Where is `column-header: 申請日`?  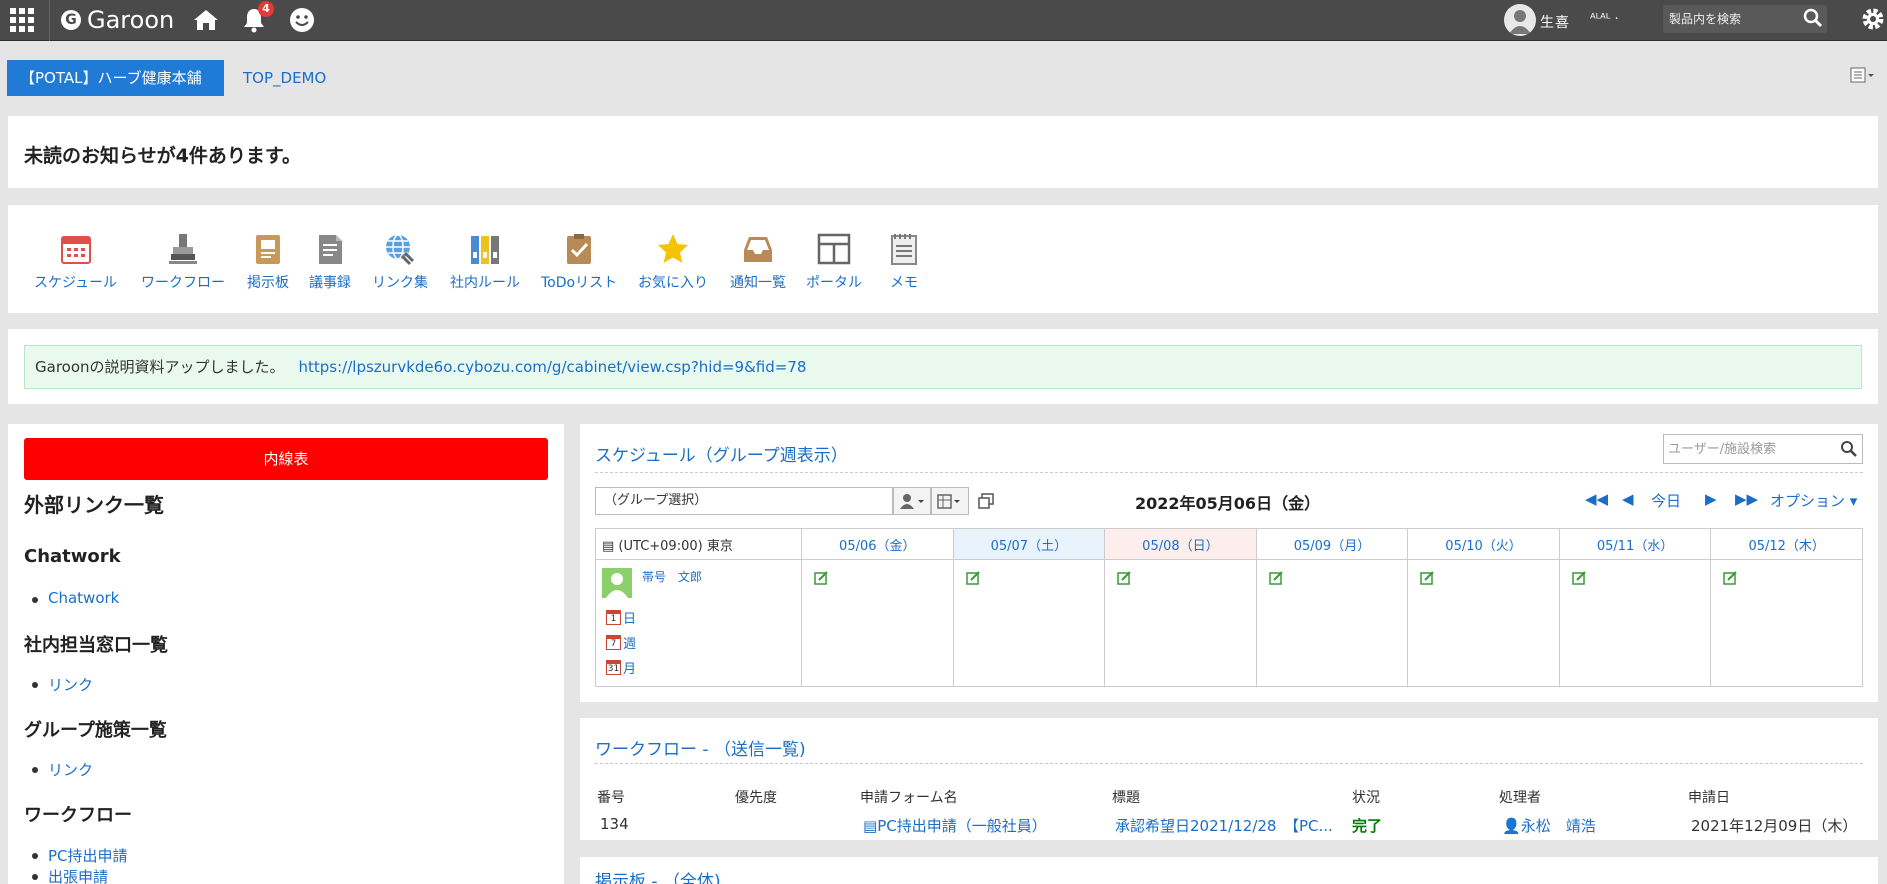 column-header: 申請日 is located at coordinates (1709, 797).